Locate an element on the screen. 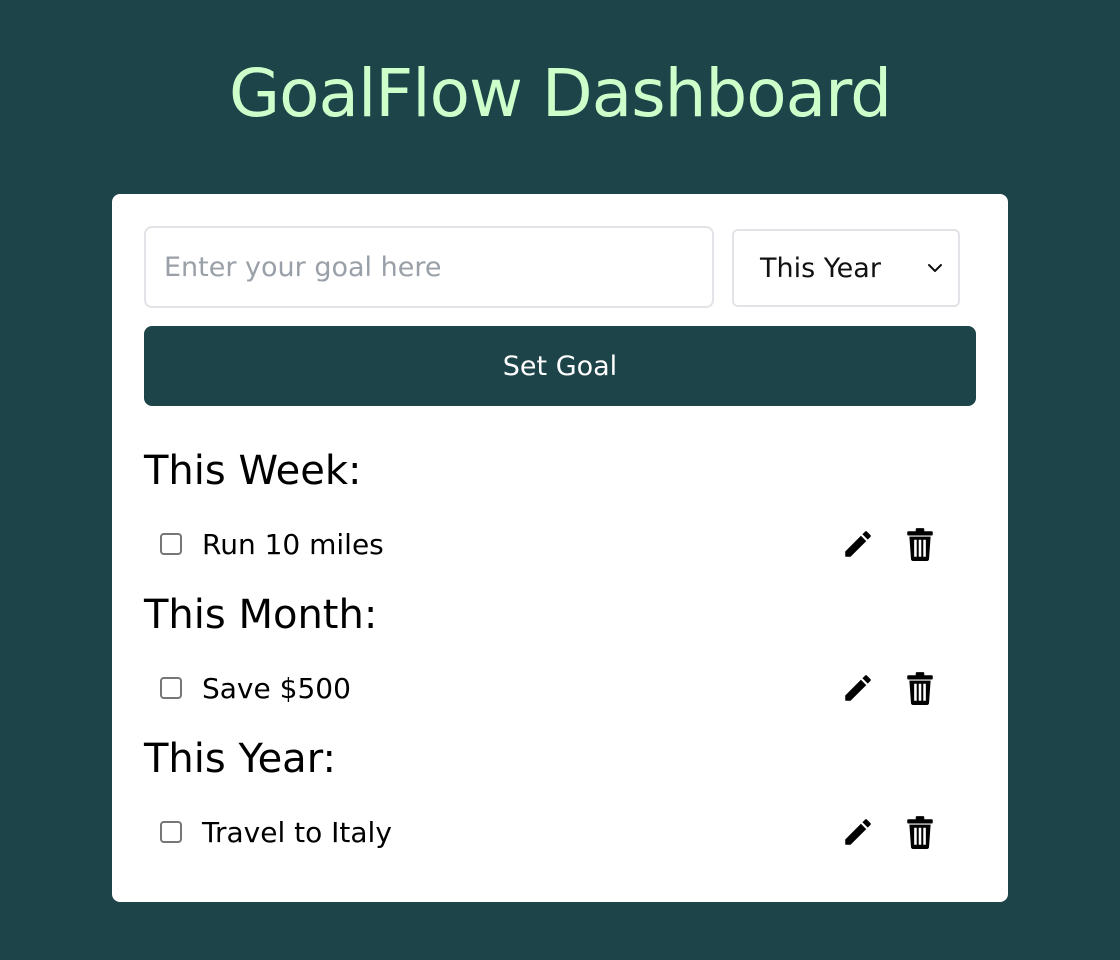 This screenshot has width=1120, height=960. goal-text: Run 10 miles is located at coordinates (293, 544).